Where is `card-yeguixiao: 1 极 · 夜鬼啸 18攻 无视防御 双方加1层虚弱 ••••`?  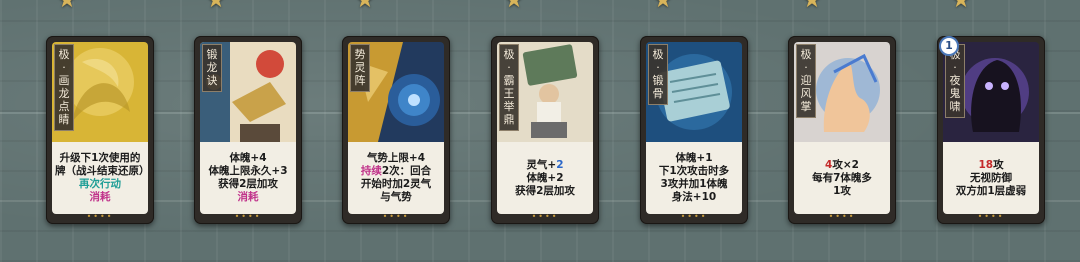
card-yeguixiao: 1 极 · 夜鬼啸 18攻 无视防御 双方加1层虚弱 •••• is located at coordinates (991, 130).